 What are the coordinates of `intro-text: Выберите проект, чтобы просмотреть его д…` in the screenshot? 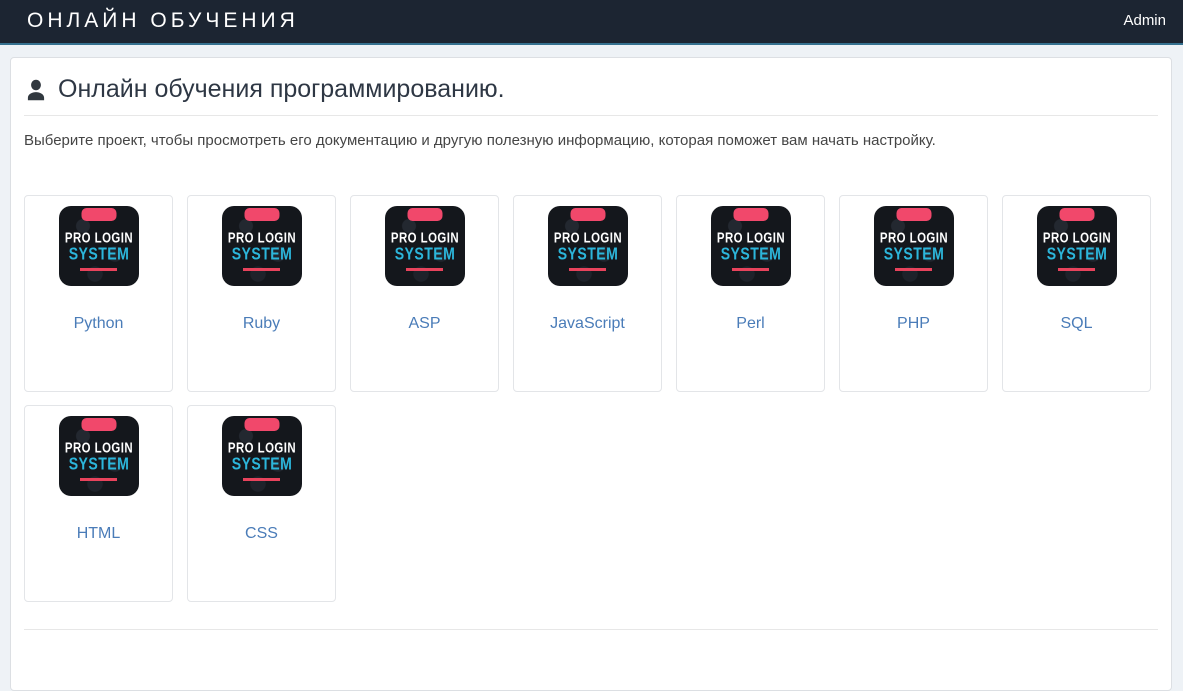 It's located at (480, 140).